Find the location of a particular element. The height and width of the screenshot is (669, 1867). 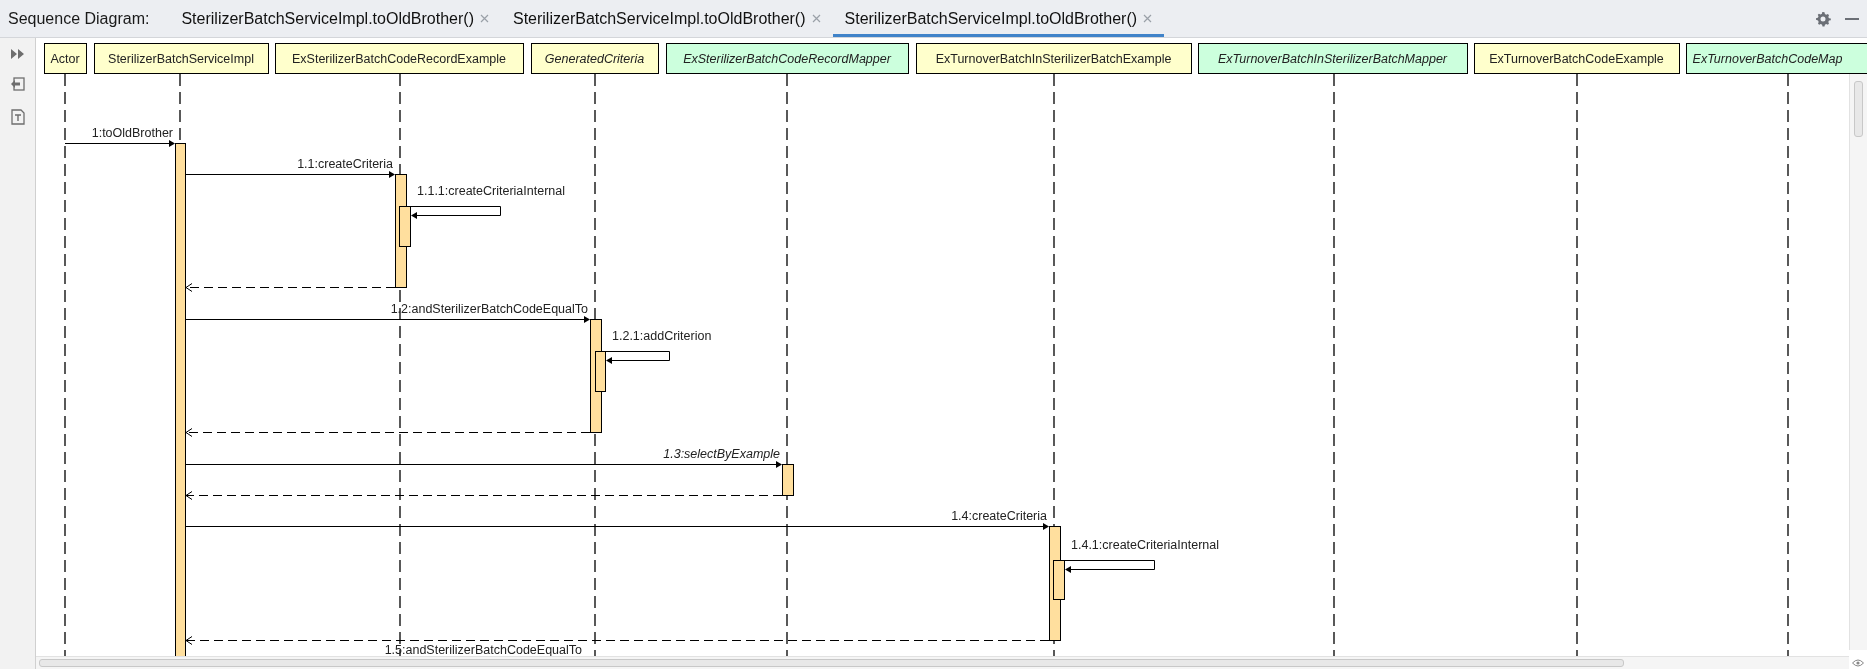

participant-header: ExTurnoverBatchCodeMap is located at coordinates (1776, 58).